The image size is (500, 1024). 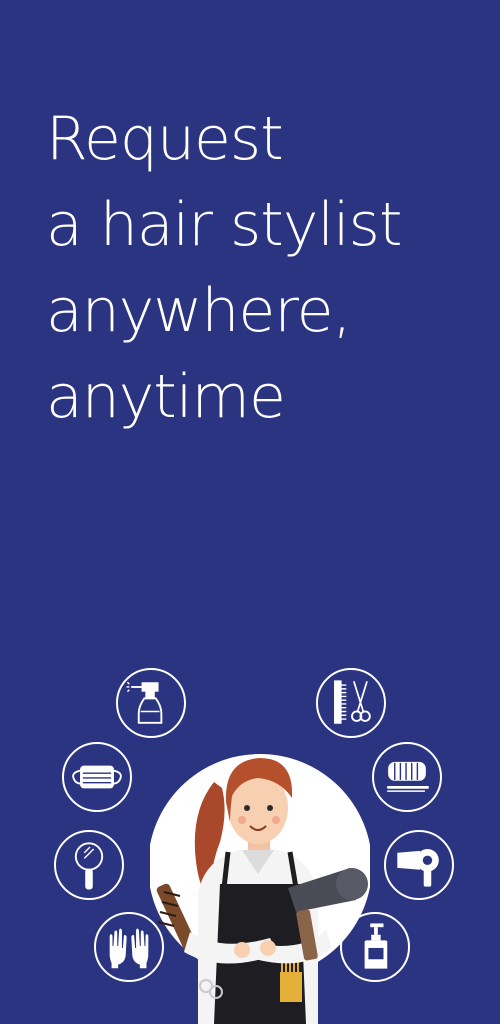 I want to click on comb-and-scissors-icon, so click(x=351, y=703).